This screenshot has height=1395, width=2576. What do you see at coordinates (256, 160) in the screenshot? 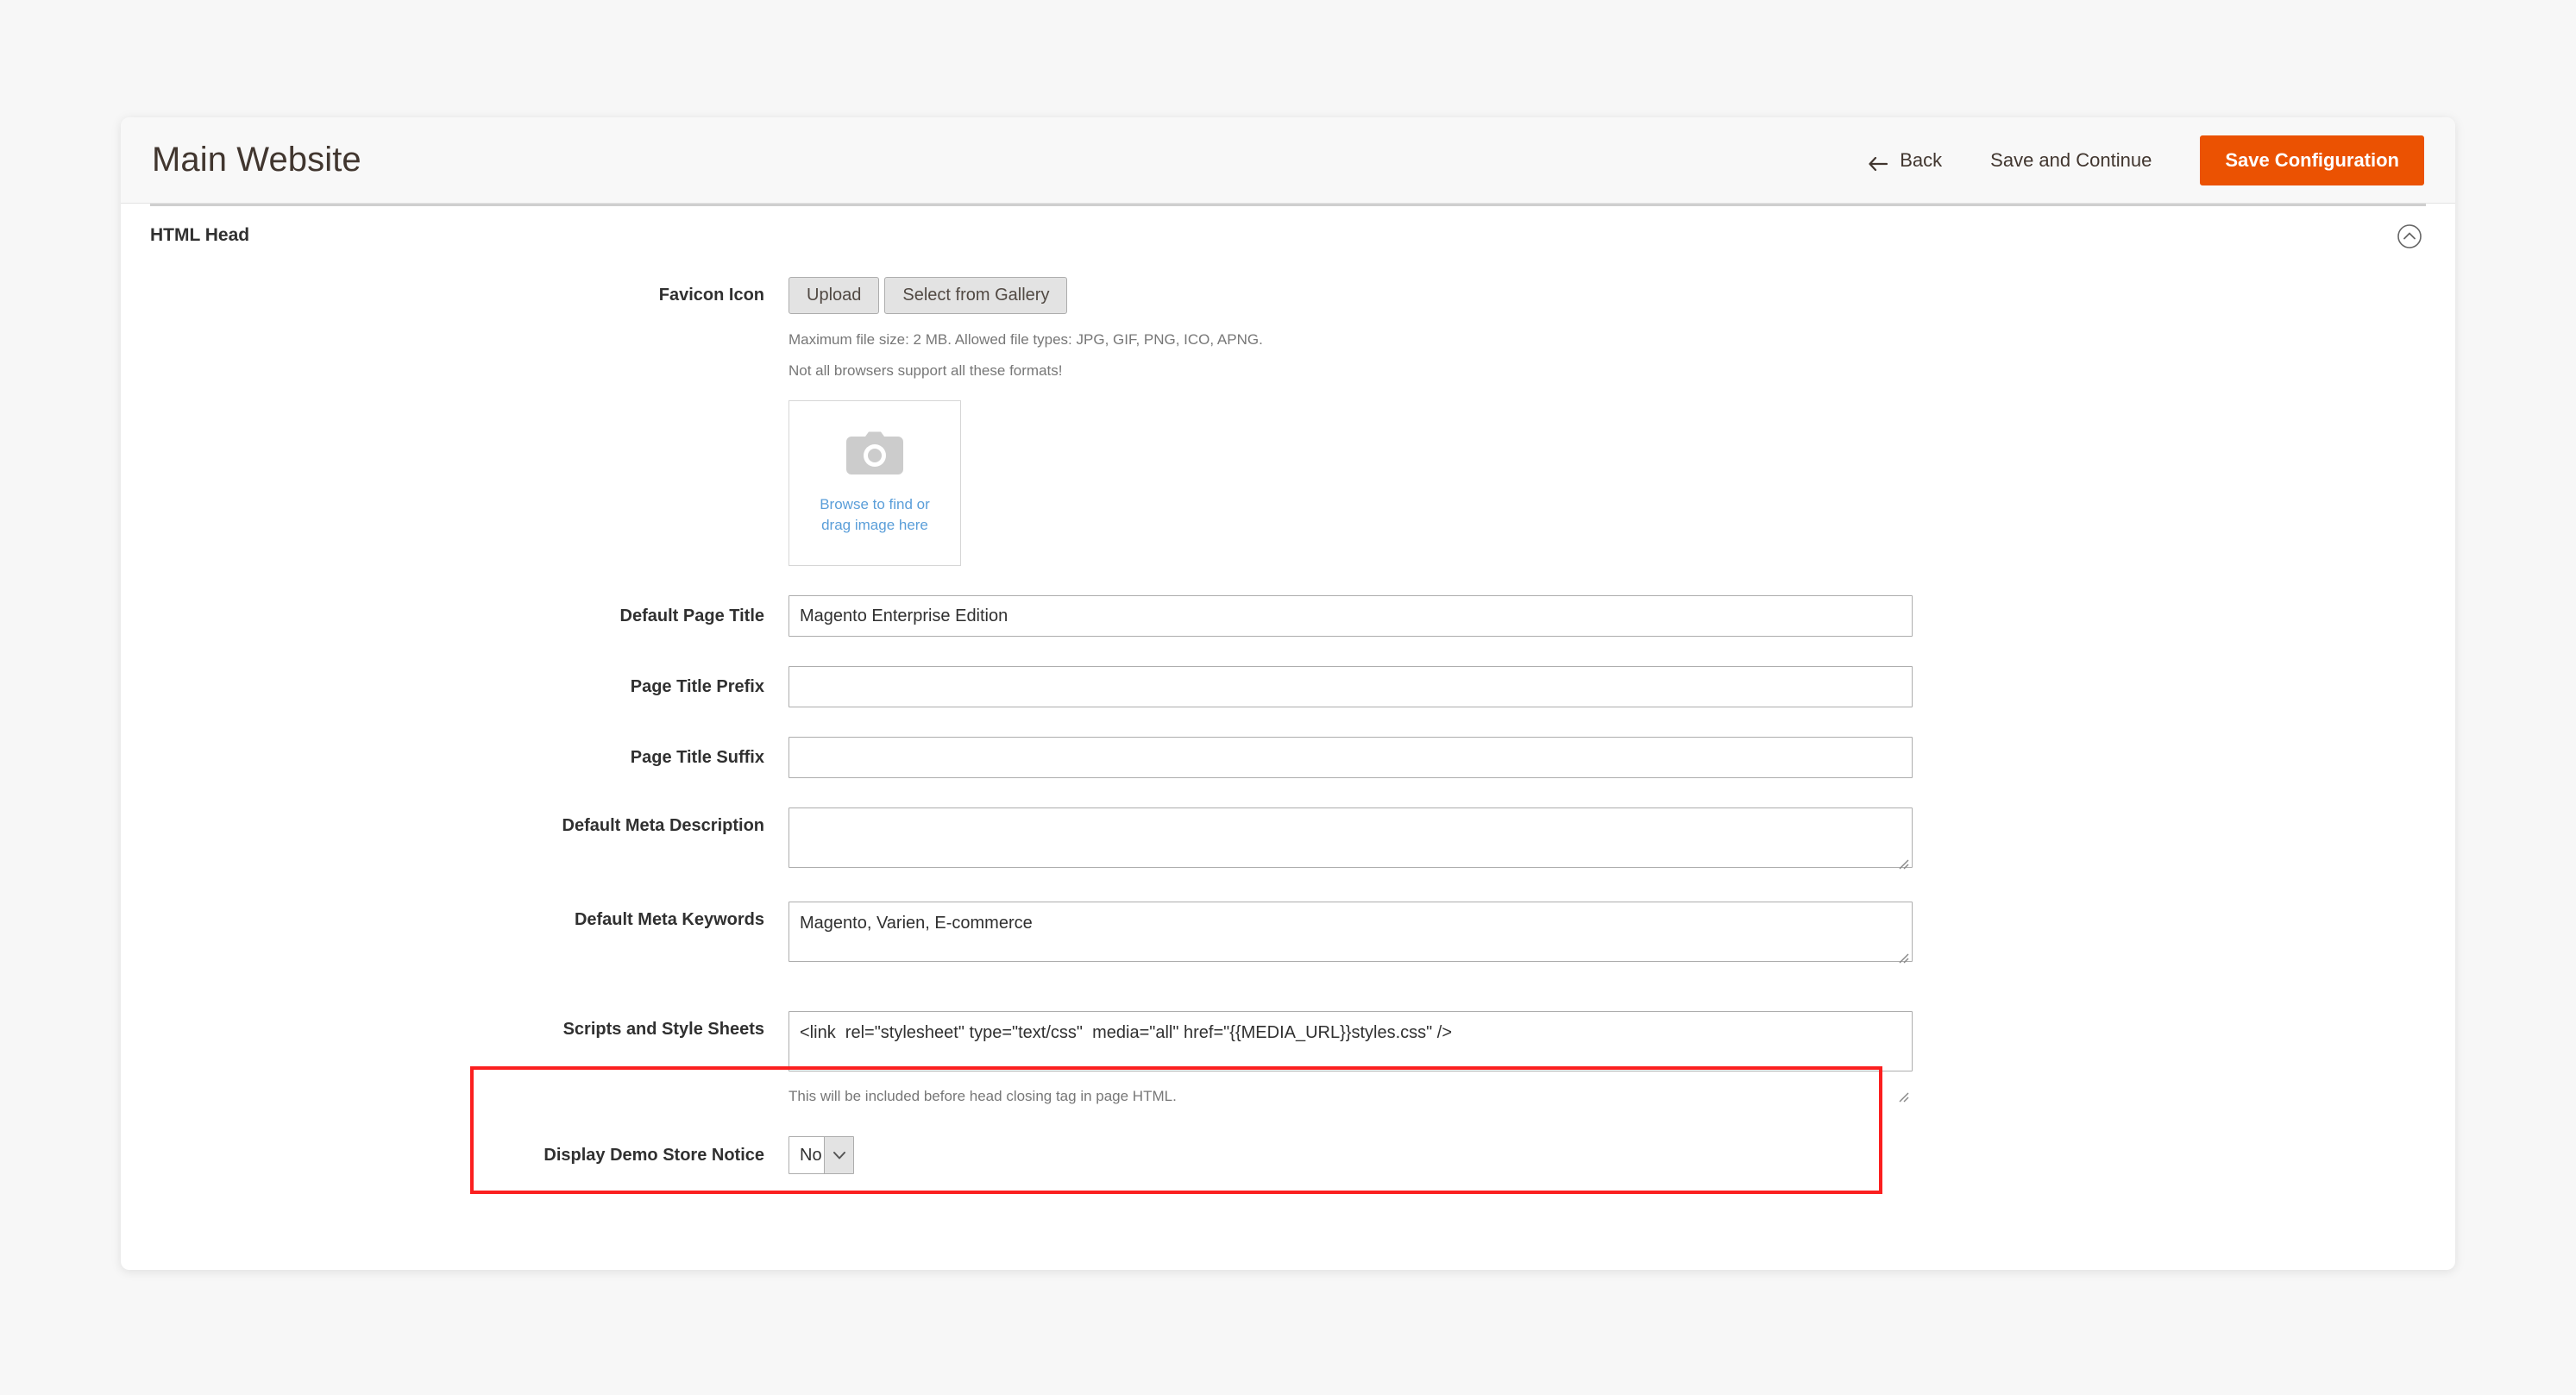
I see `page-title: Main Website` at bounding box center [256, 160].